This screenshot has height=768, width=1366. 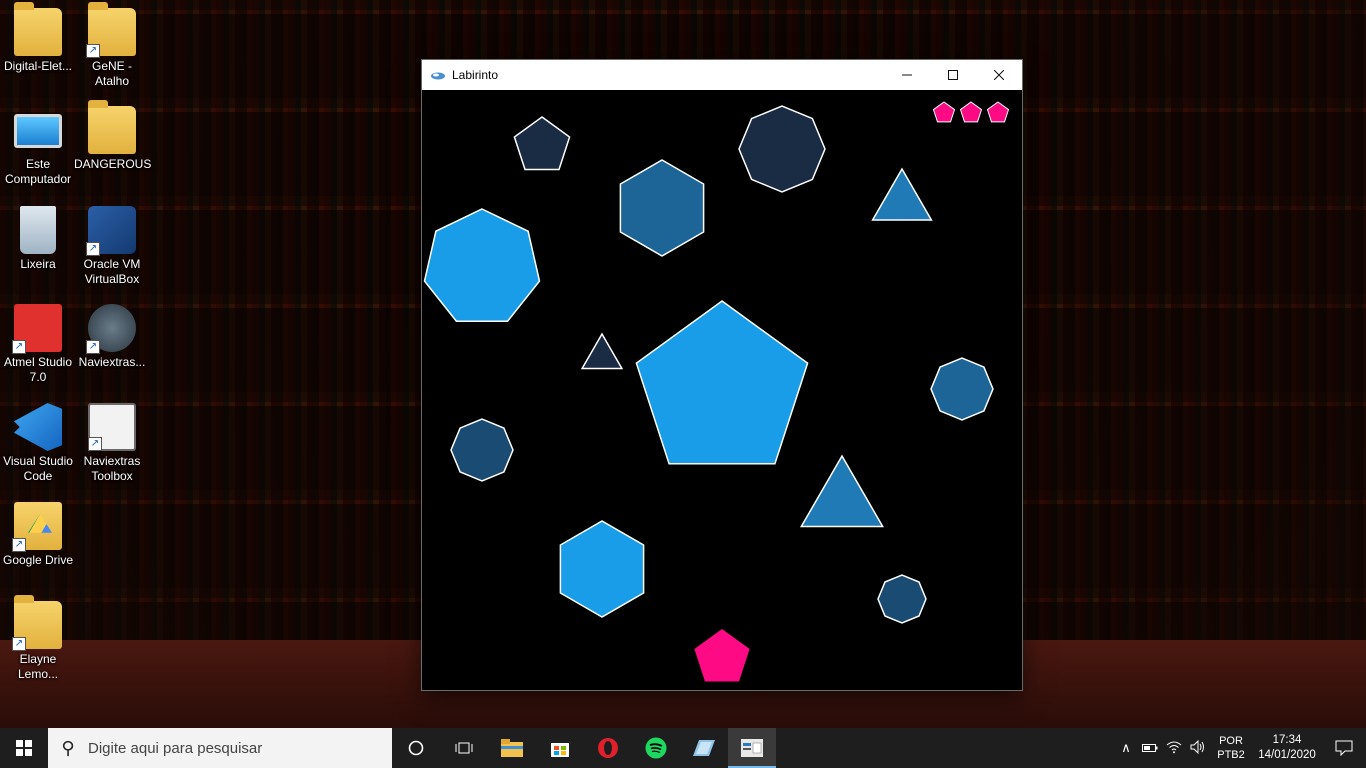 I want to click on document-folder-icon: ↗, so click(x=111, y=30).